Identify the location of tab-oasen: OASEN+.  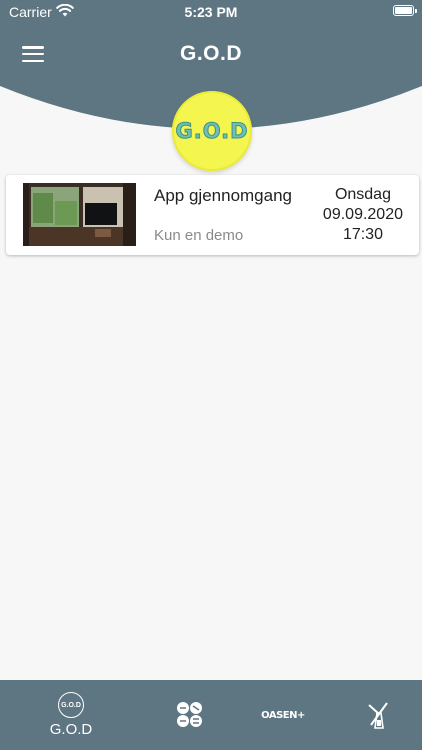
(283, 715).